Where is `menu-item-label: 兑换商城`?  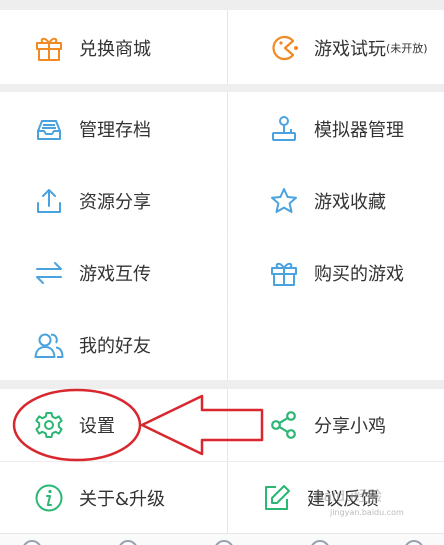 menu-item-label: 兑换商城 is located at coordinates (115, 49).